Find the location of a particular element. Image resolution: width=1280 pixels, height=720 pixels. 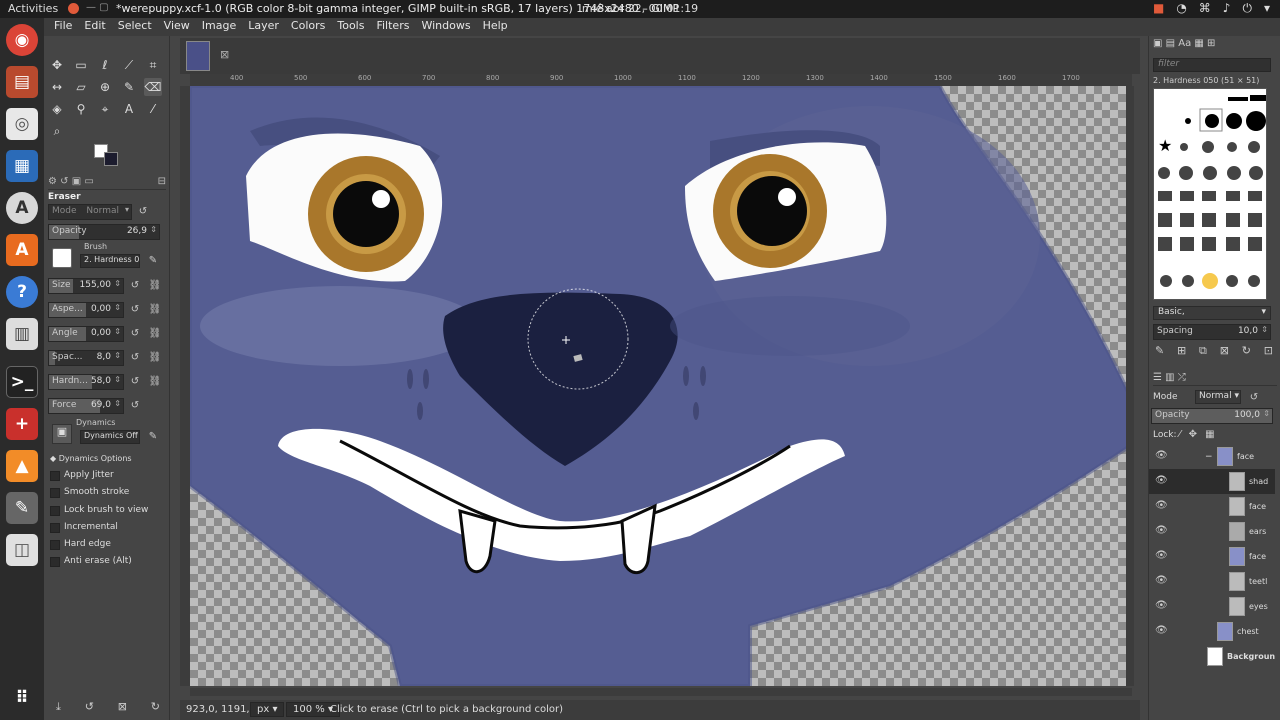

duplicate-brush-icon: ⧉ is located at coordinates (1203, 351).